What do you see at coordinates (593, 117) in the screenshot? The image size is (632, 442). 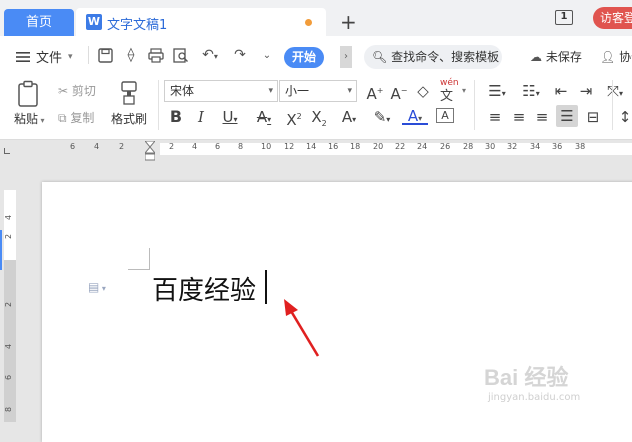 I see `distributed-align-icon: ⊟` at bounding box center [593, 117].